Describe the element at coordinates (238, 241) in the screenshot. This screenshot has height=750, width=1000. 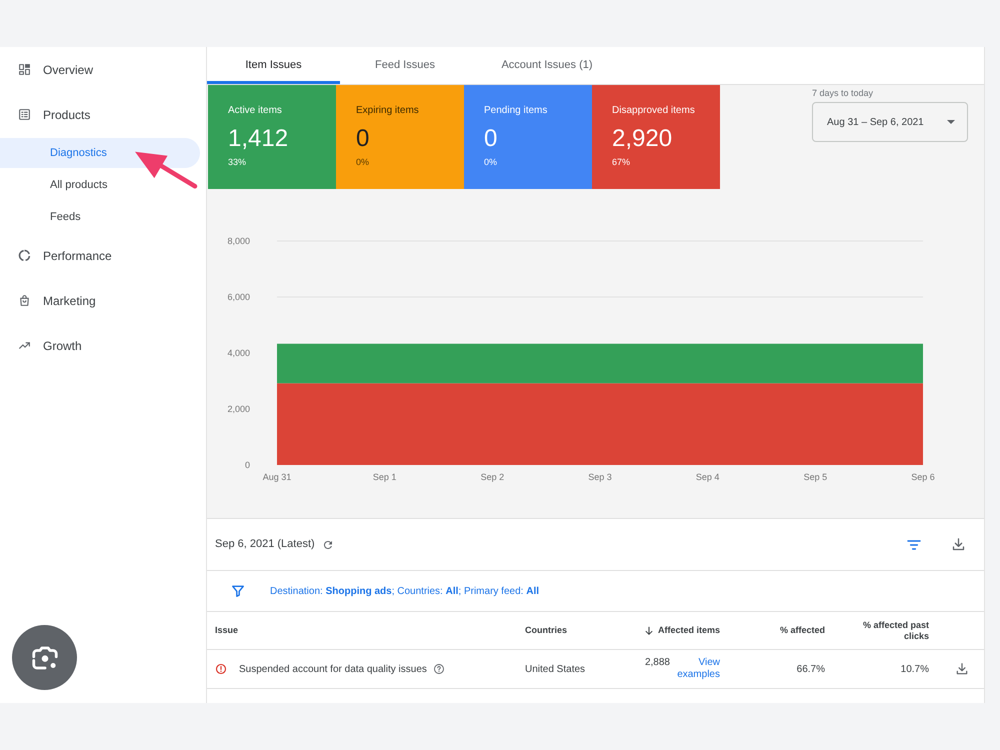
I see `axis-label: 8,000` at that location.